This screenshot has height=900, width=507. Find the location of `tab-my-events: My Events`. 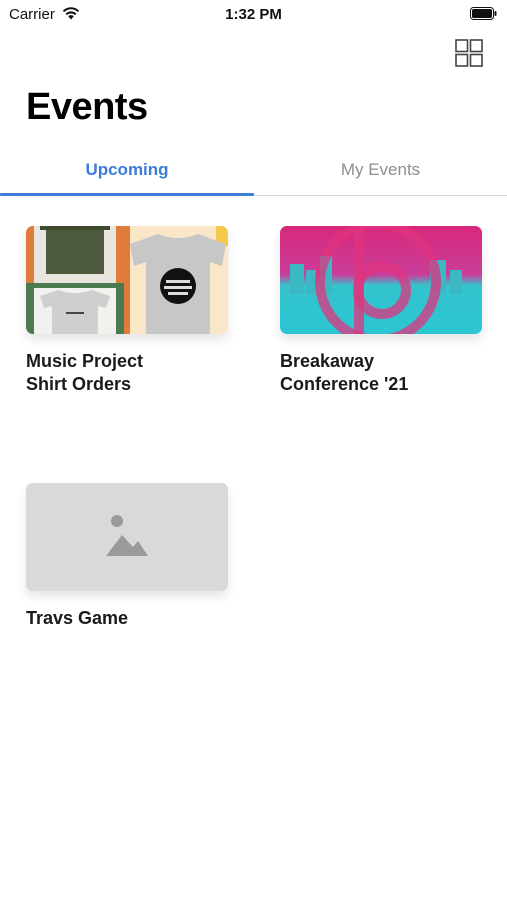

tab-my-events: My Events is located at coordinates (380, 173).